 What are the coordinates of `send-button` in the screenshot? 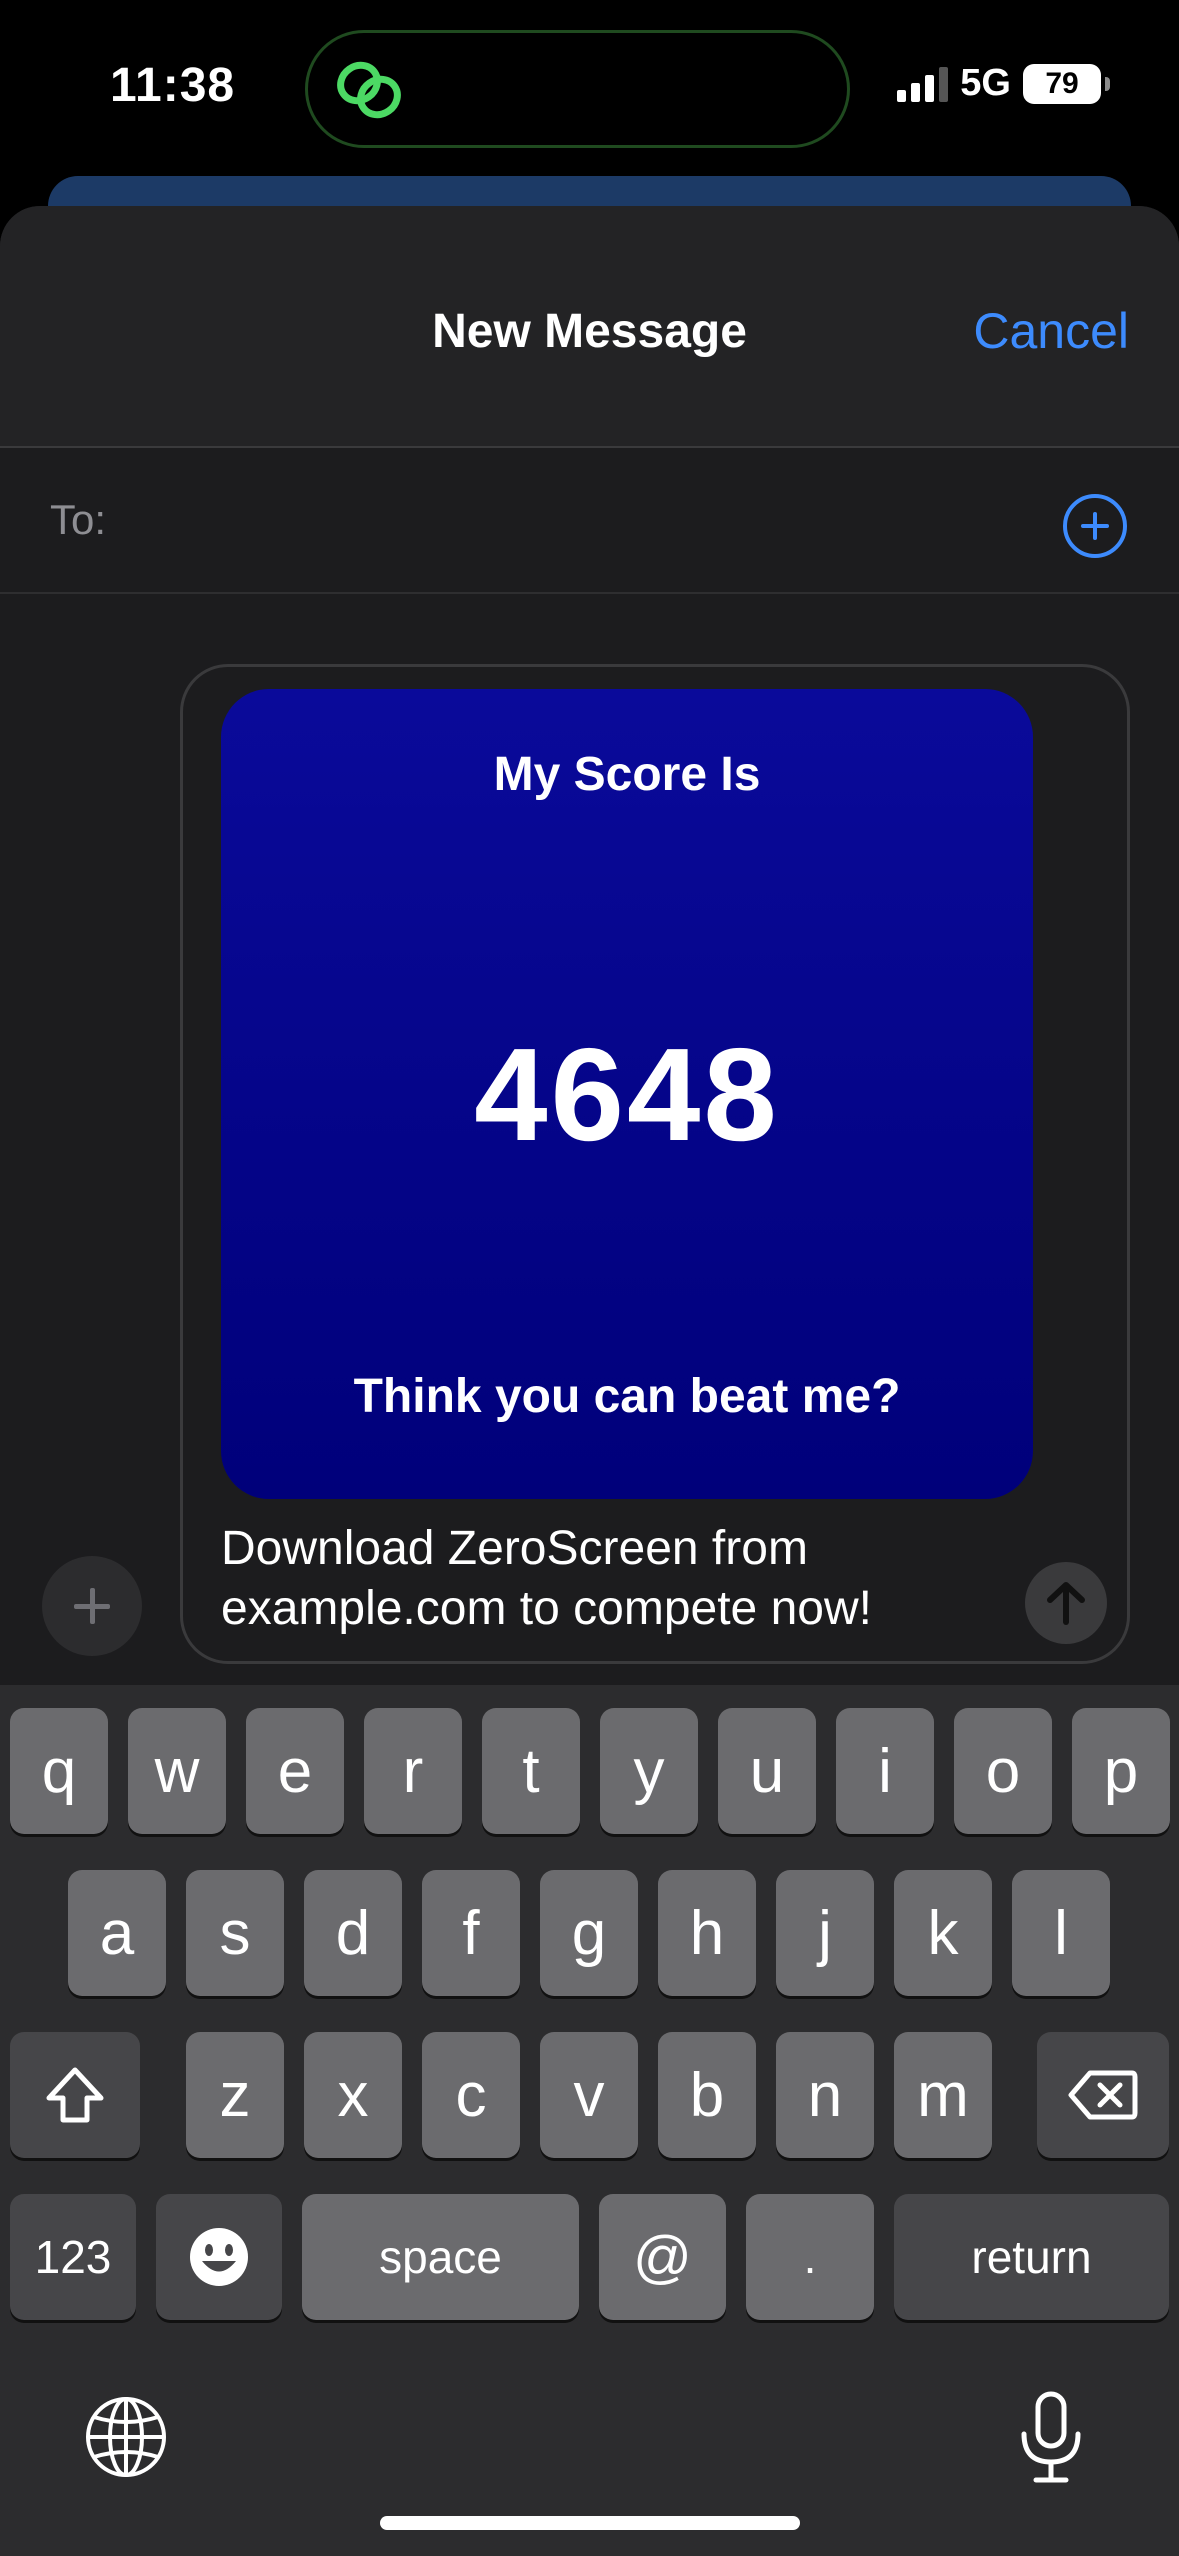 It's located at (1066, 1603).